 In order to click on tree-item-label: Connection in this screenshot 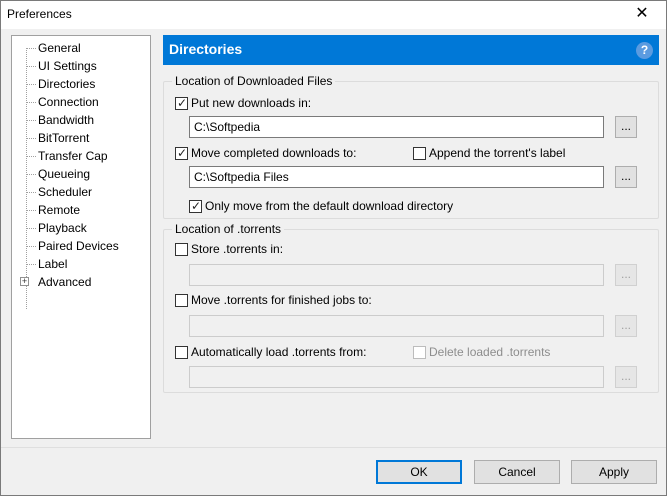, I will do `click(68, 102)`.